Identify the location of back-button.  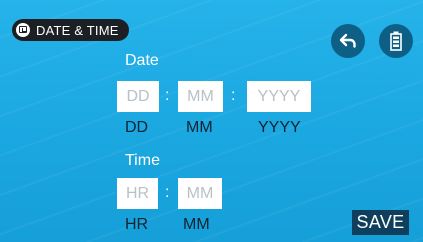
(348, 41).